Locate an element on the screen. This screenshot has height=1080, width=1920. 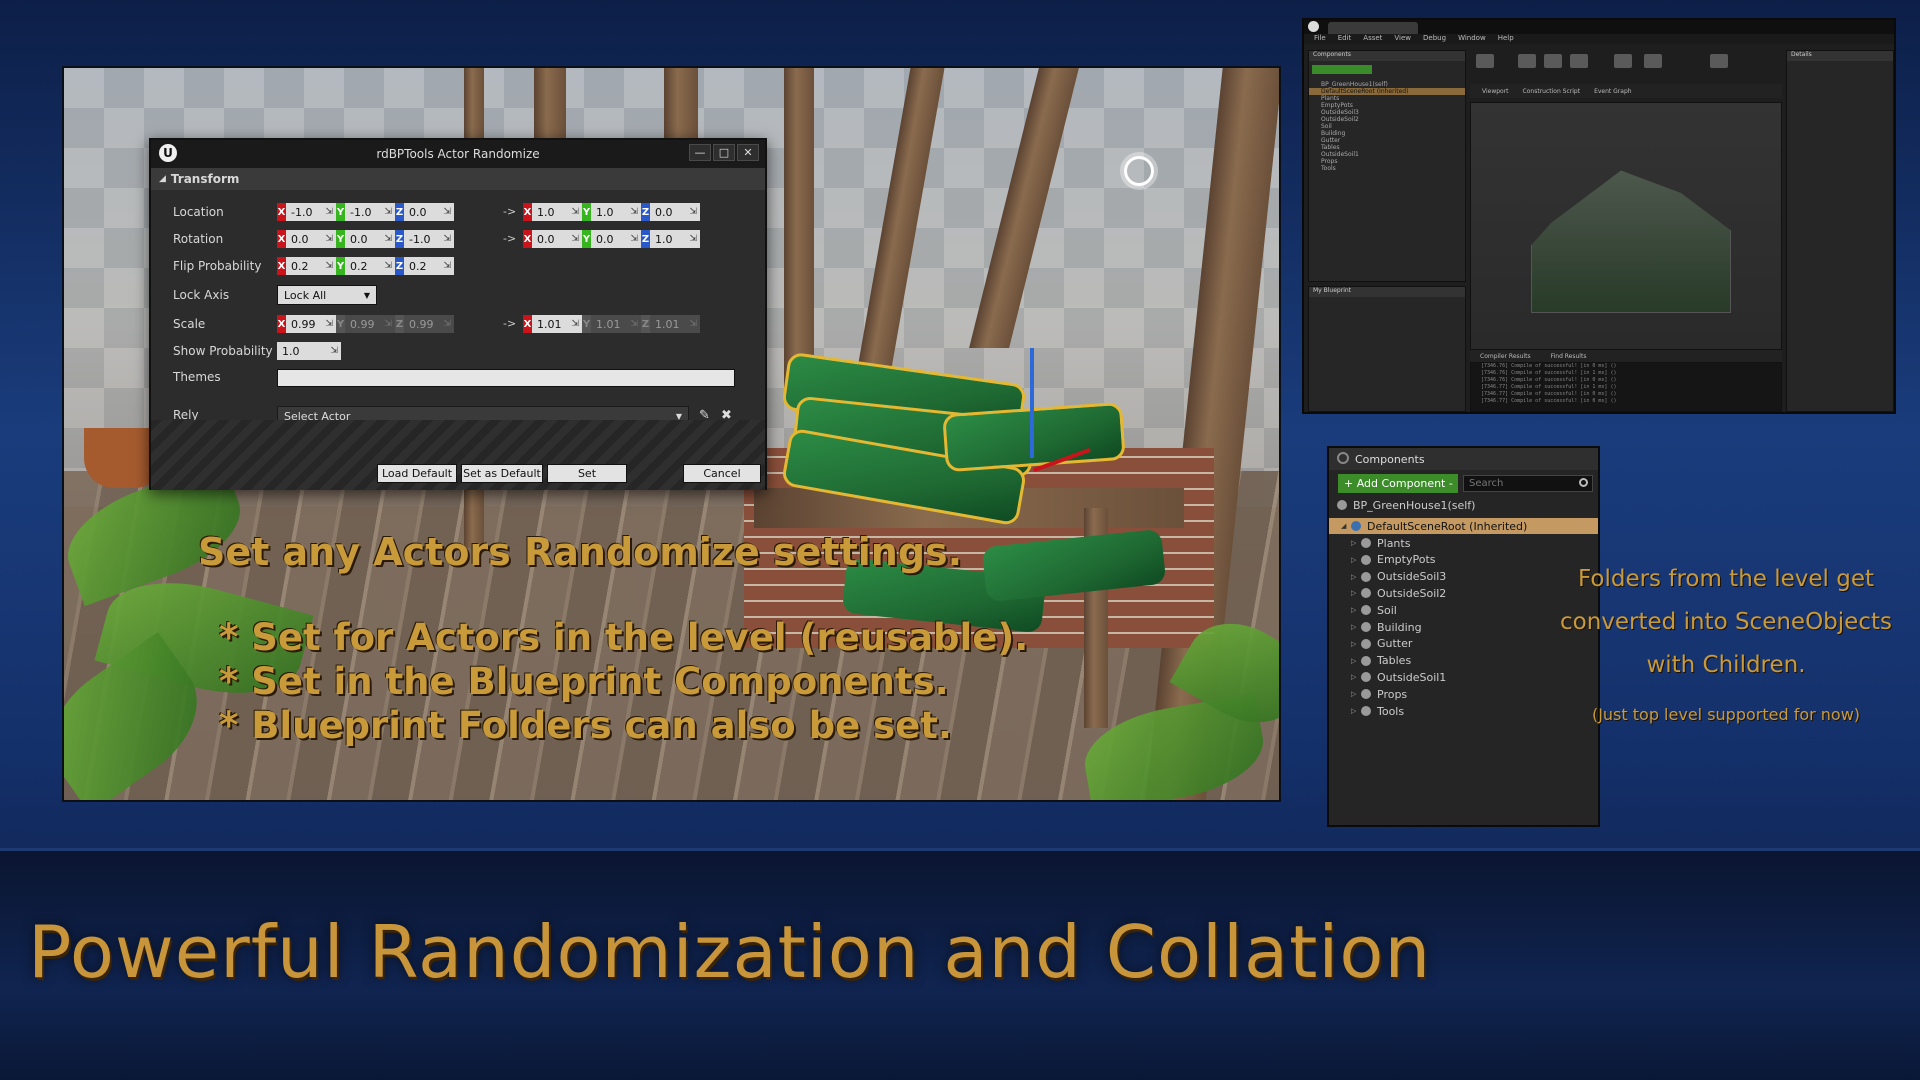
tree-item: Tables is located at coordinates (1387, 147).